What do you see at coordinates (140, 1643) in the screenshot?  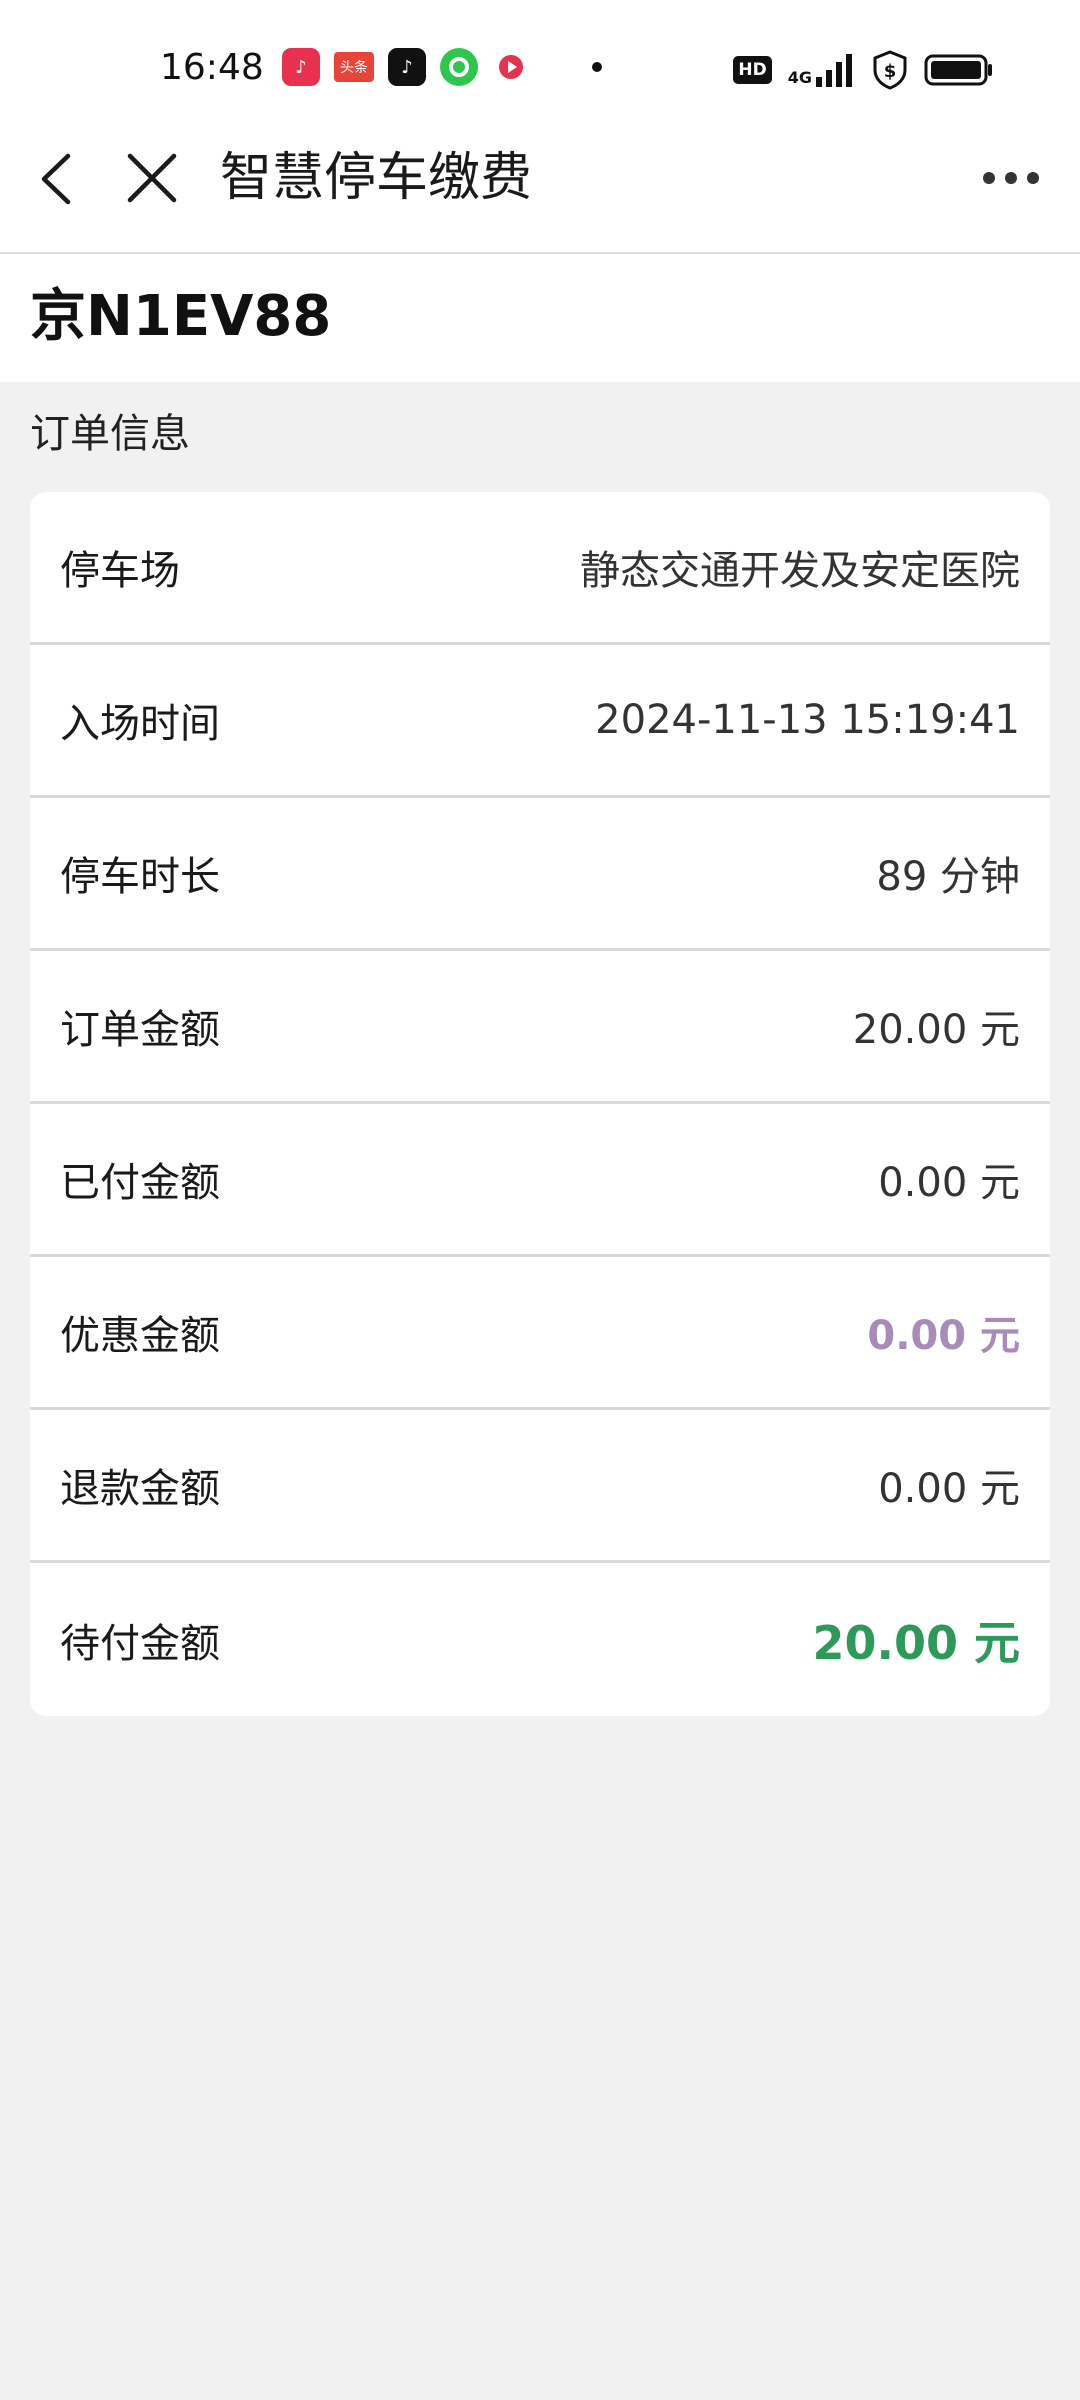 I see `row-label: 待付金额` at bounding box center [140, 1643].